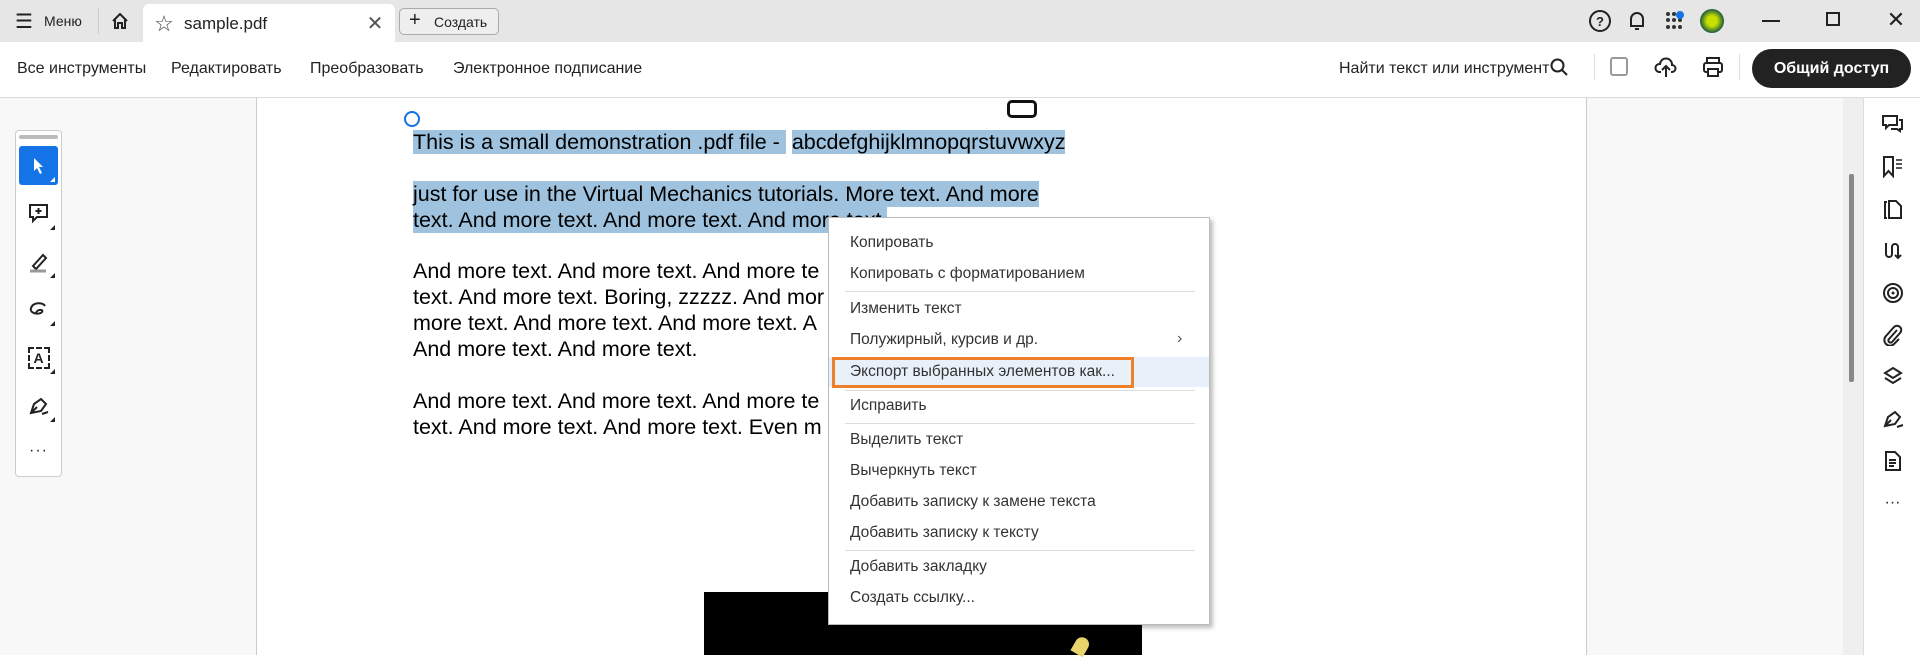 The height and width of the screenshot is (657, 1920). What do you see at coordinates (1019, 471) in the screenshot?
I see `menu-item-strikethrough: Вычеркнуть текст` at bounding box center [1019, 471].